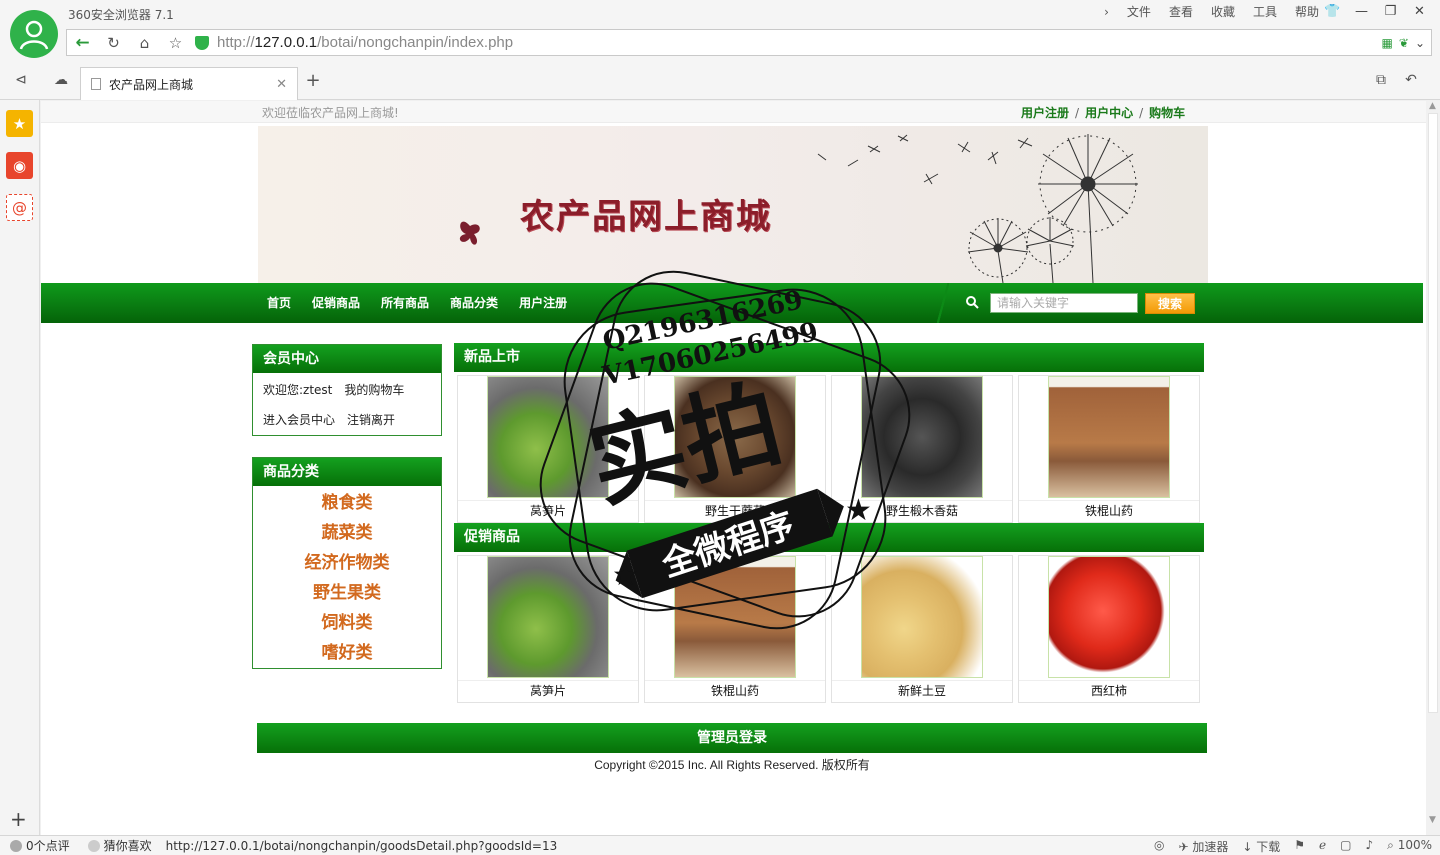  What do you see at coordinates (1332, 11) in the screenshot?
I see `skin-icon: 👕` at bounding box center [1332, 11].